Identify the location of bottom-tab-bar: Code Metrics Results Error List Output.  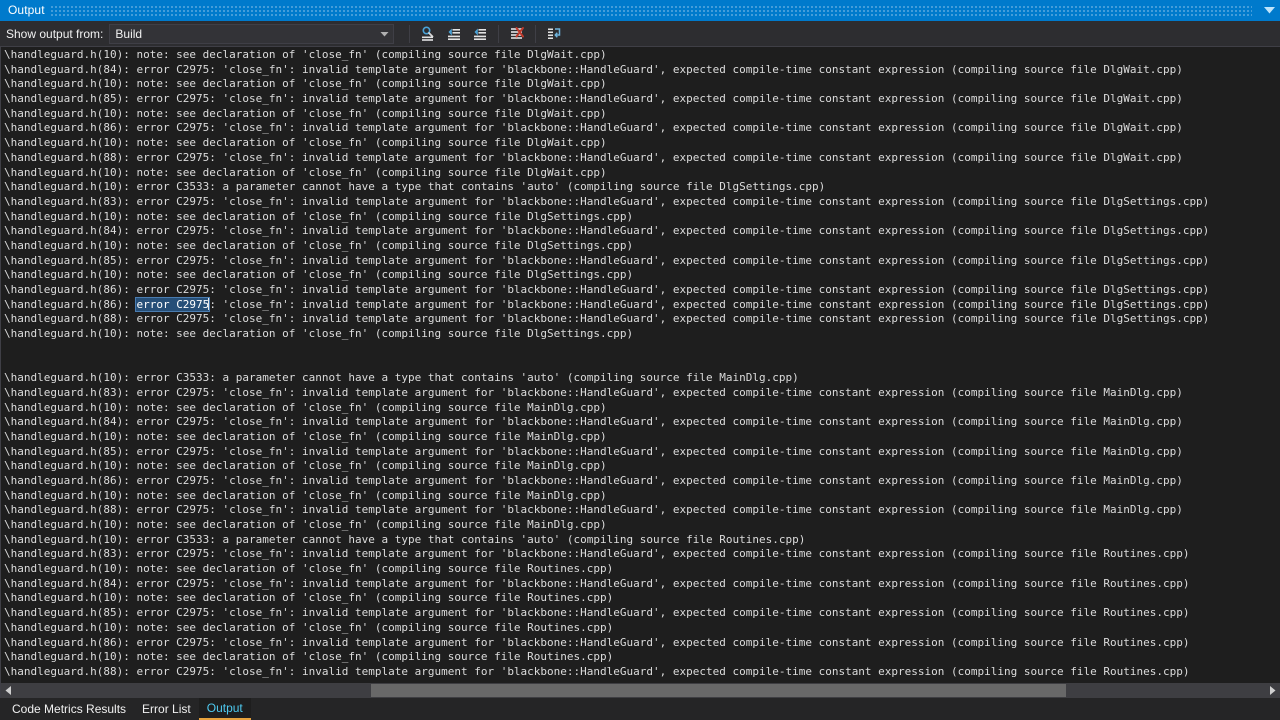
(640, 709).